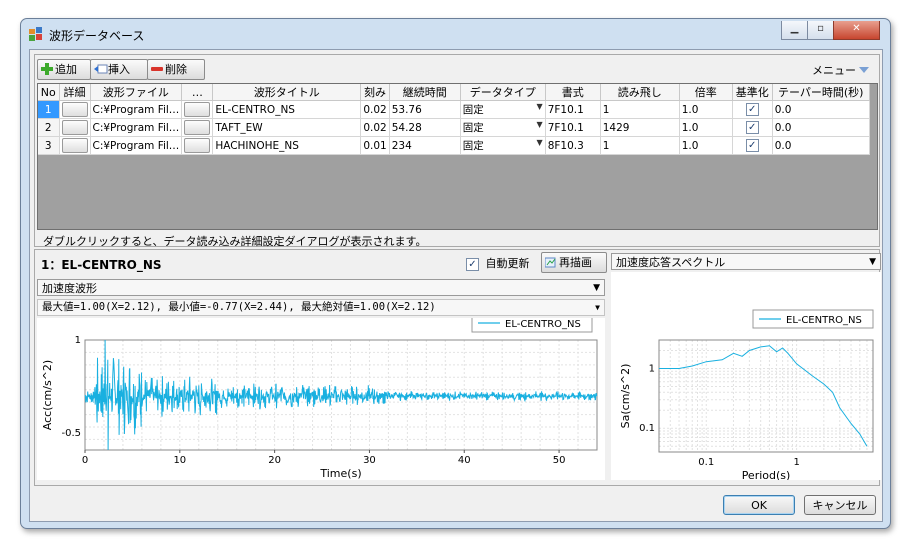  Describe the element at coordinates (794, 30) in the screenshot. I see `minimize-button: ▁` at that location.